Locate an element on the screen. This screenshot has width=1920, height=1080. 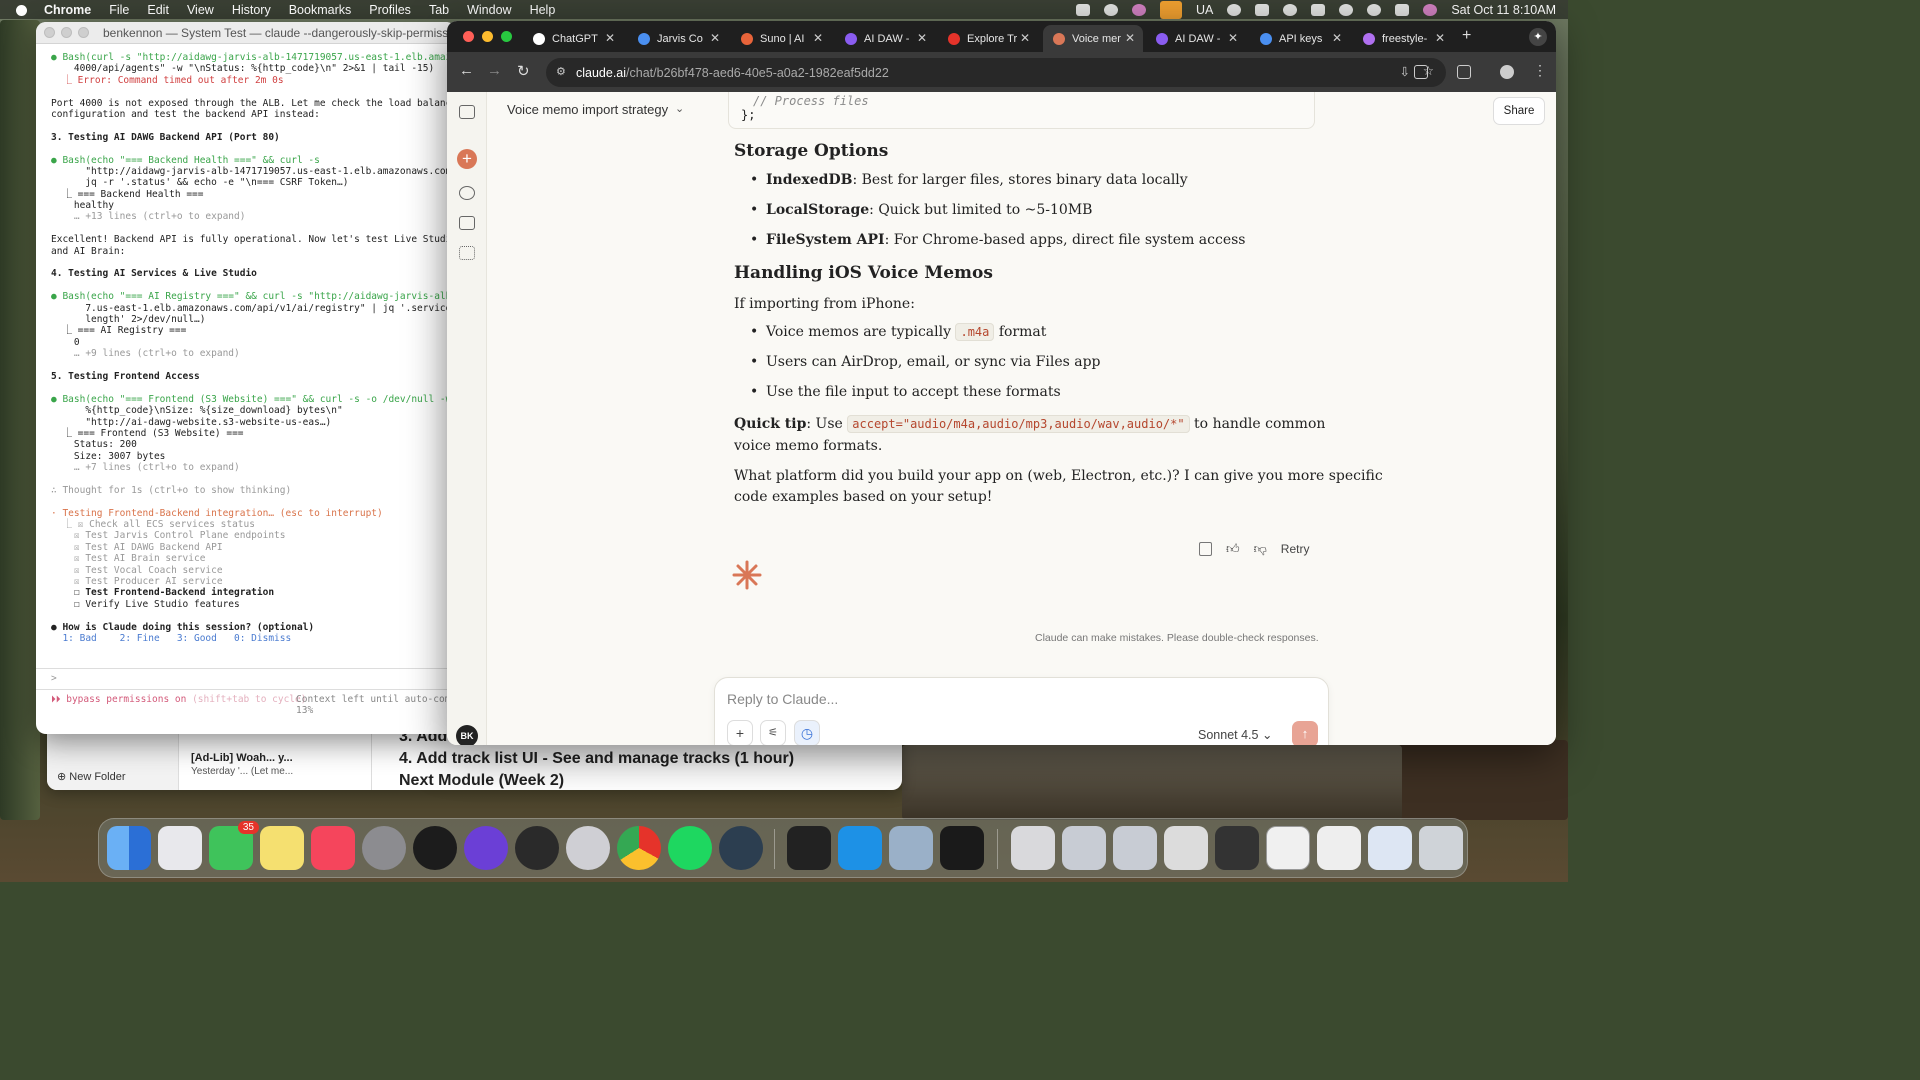
mainstage-icon is located at coordinates (537, 848).